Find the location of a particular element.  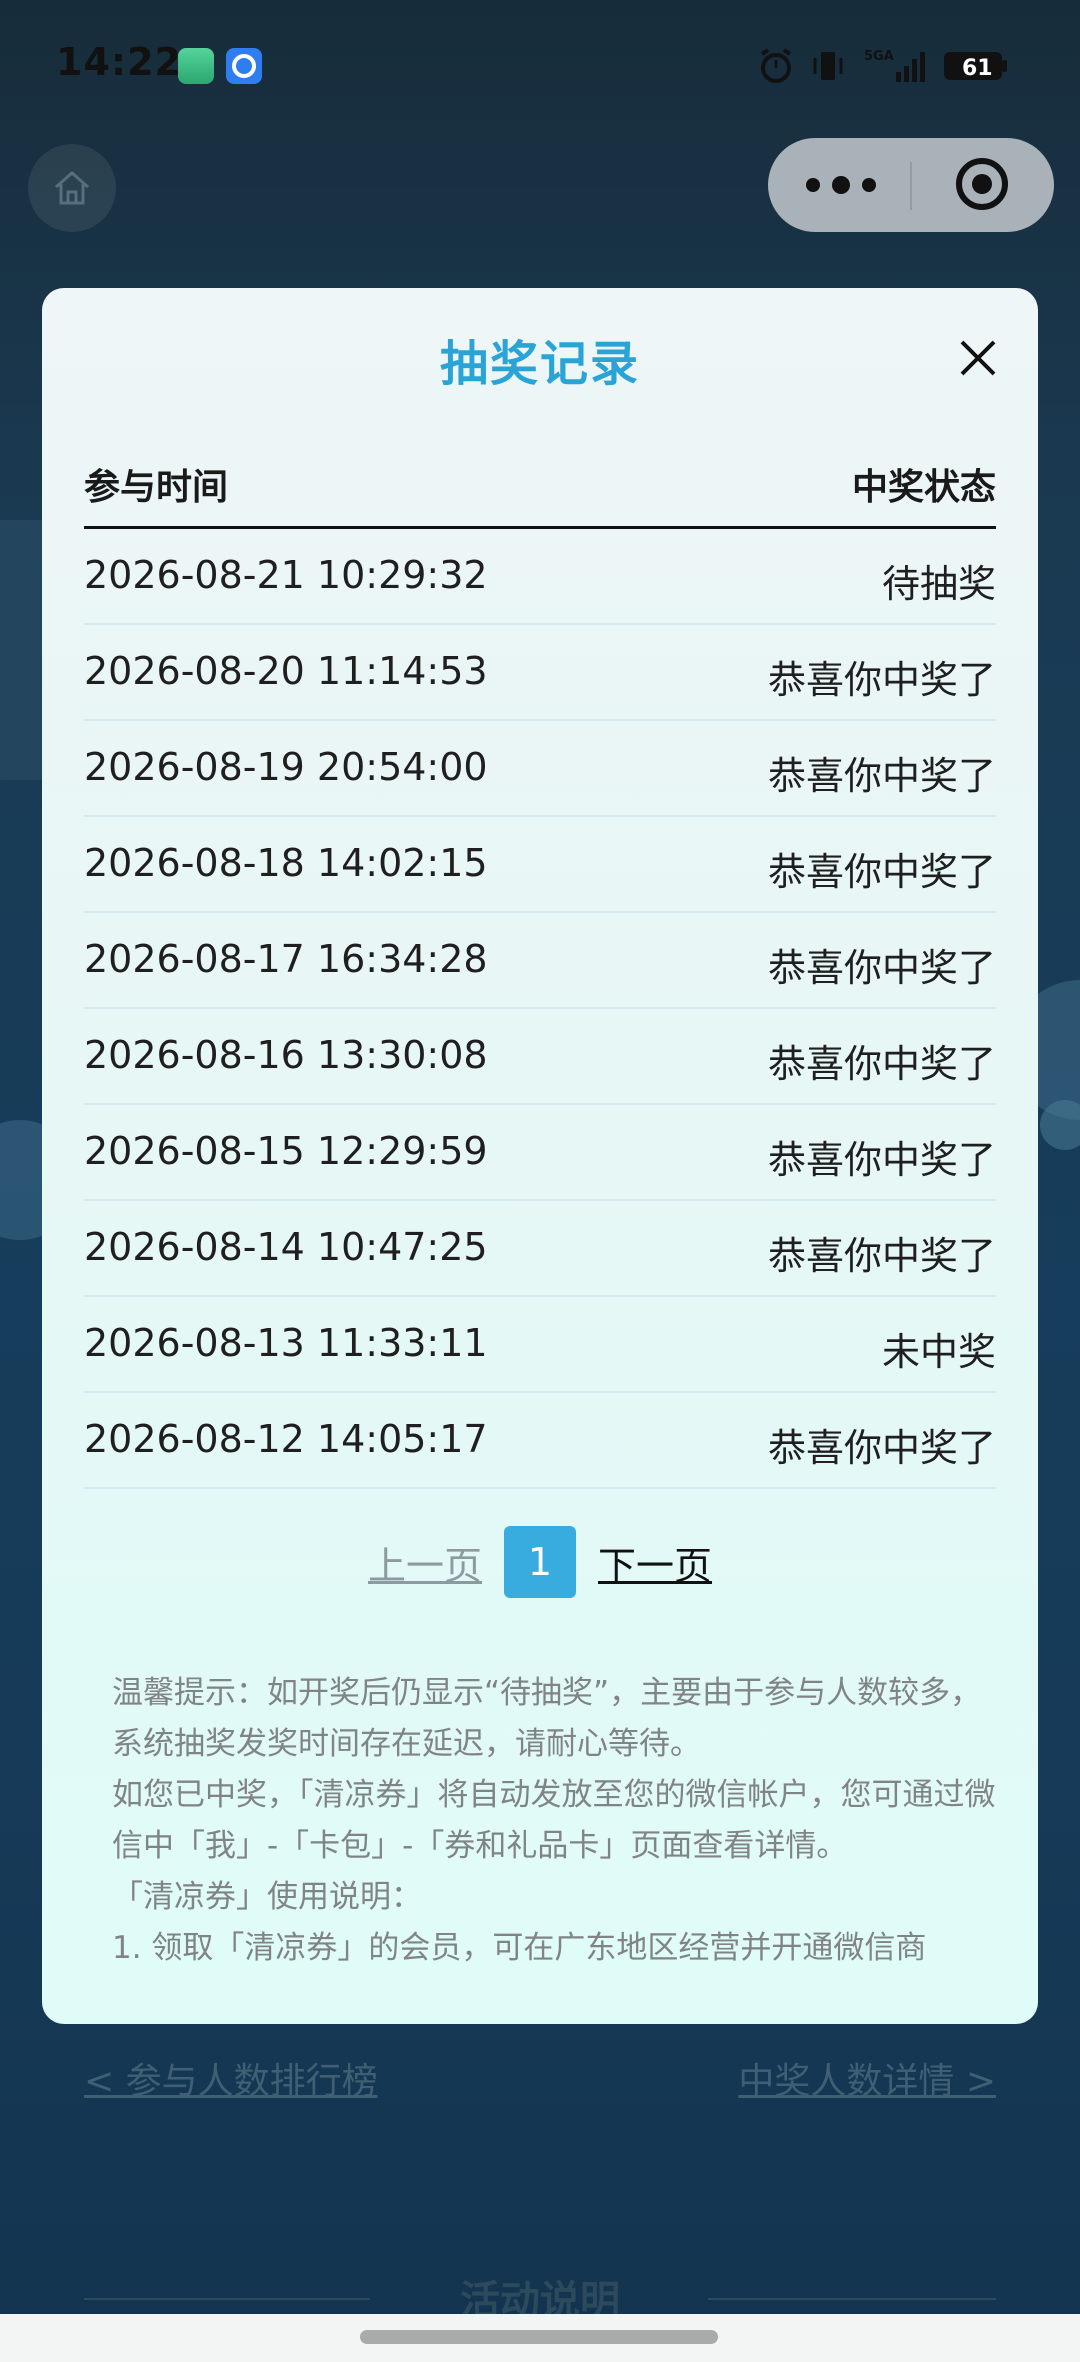

table-row: 2026-08-19 20:54:00 恭喜你中奖了 is located at coordinates (540, 769).